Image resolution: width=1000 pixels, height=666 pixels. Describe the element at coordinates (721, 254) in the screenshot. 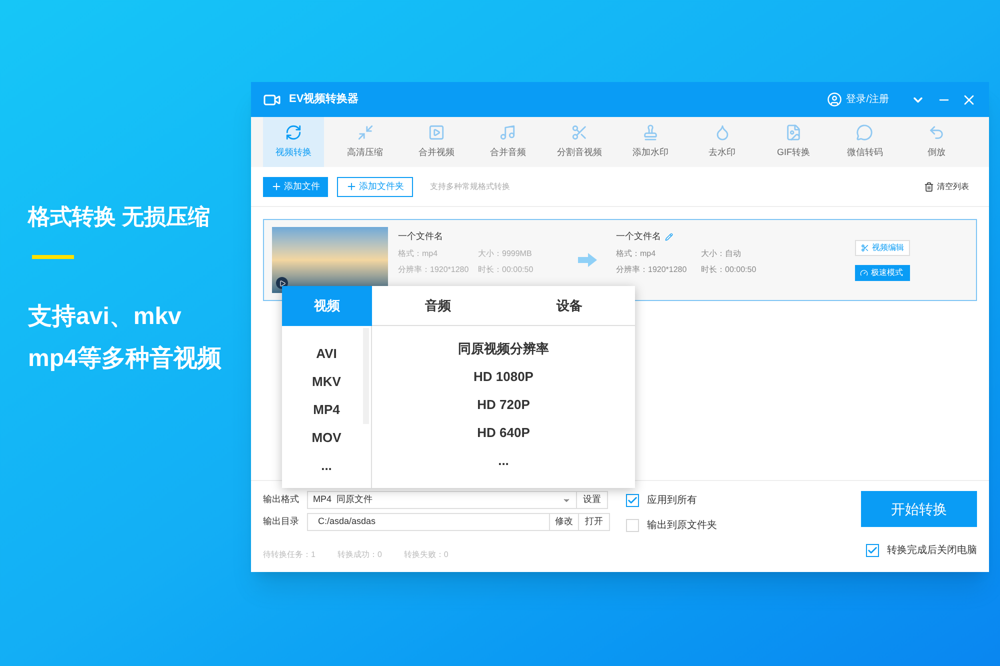

I see `output-size: 大小：自动` at that location.